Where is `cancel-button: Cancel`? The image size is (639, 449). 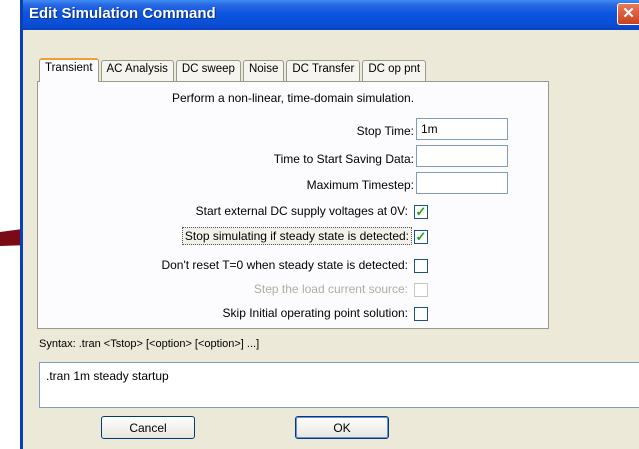
cancel-button: Cancel is located at coordinates (148, 427).